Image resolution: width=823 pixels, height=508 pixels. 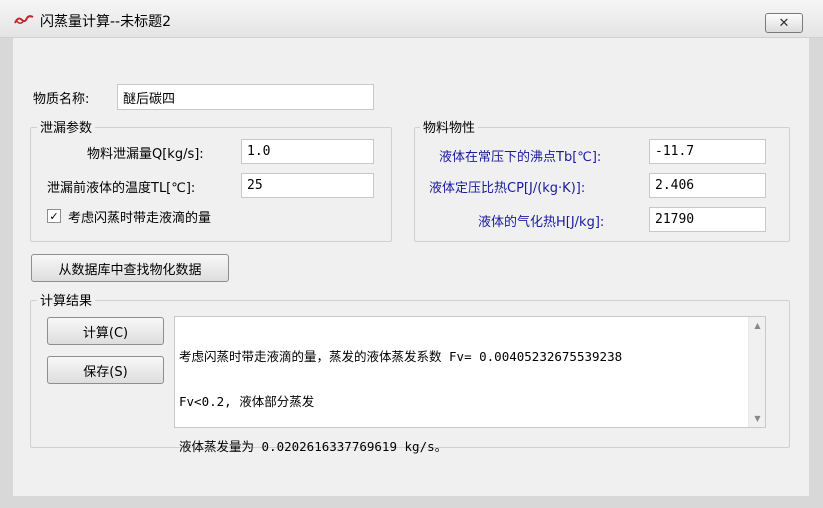 I want to click on result-line: 液体蒸发量为 0.0202616337769619 kg/s。, so click(x=313, y=446).